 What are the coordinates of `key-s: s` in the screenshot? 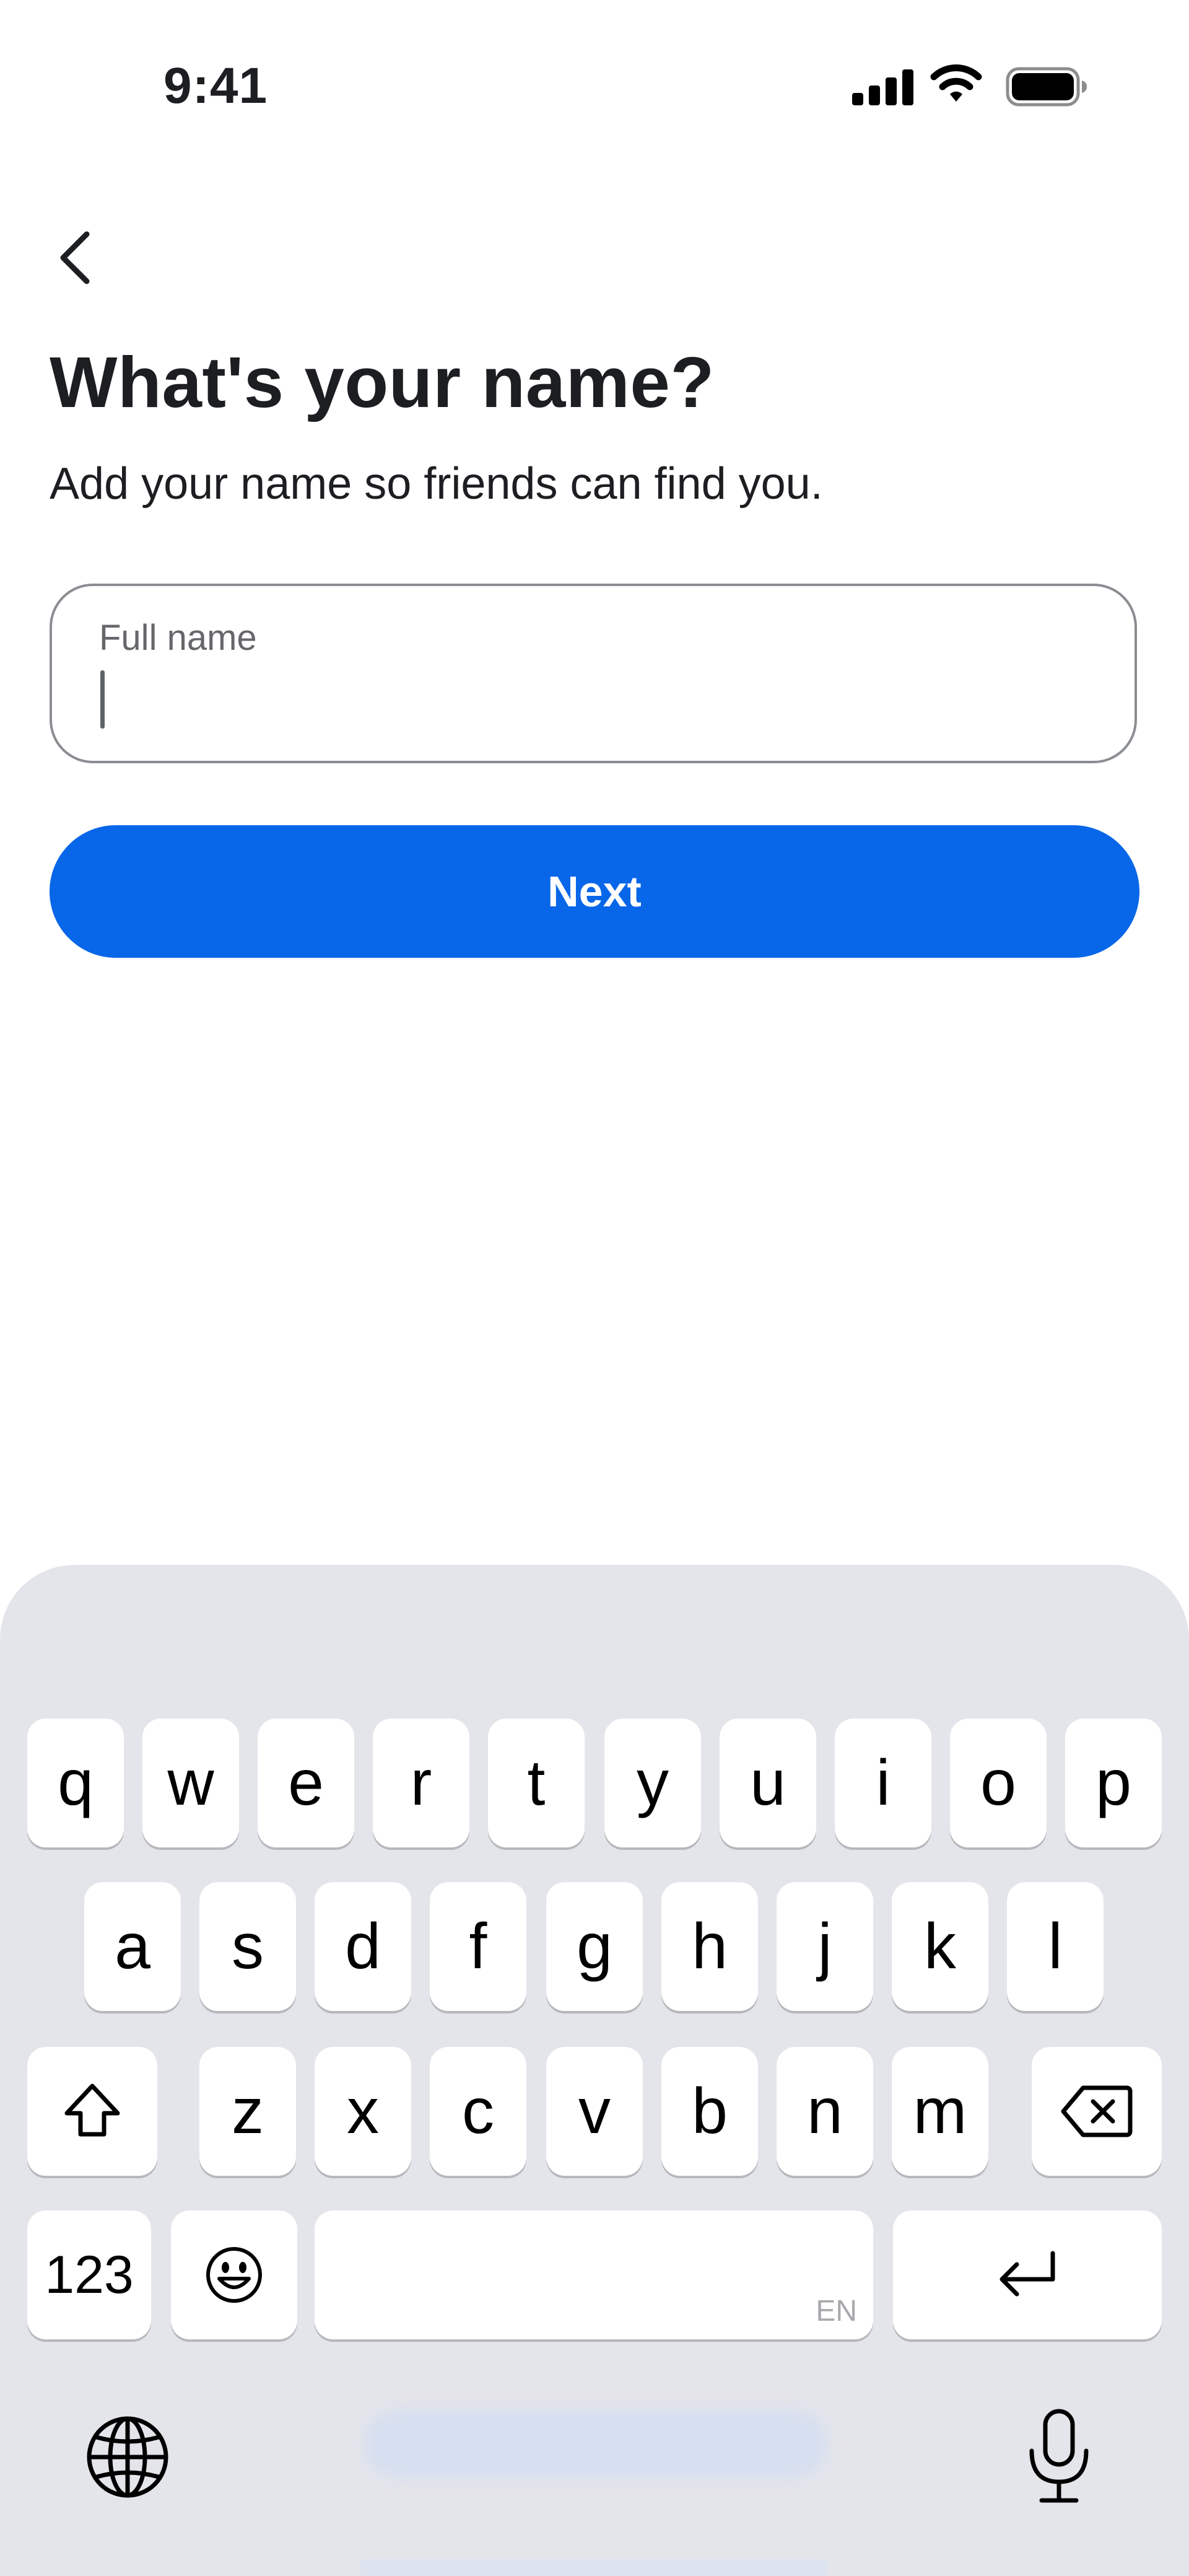 It's located at (247, 1946).